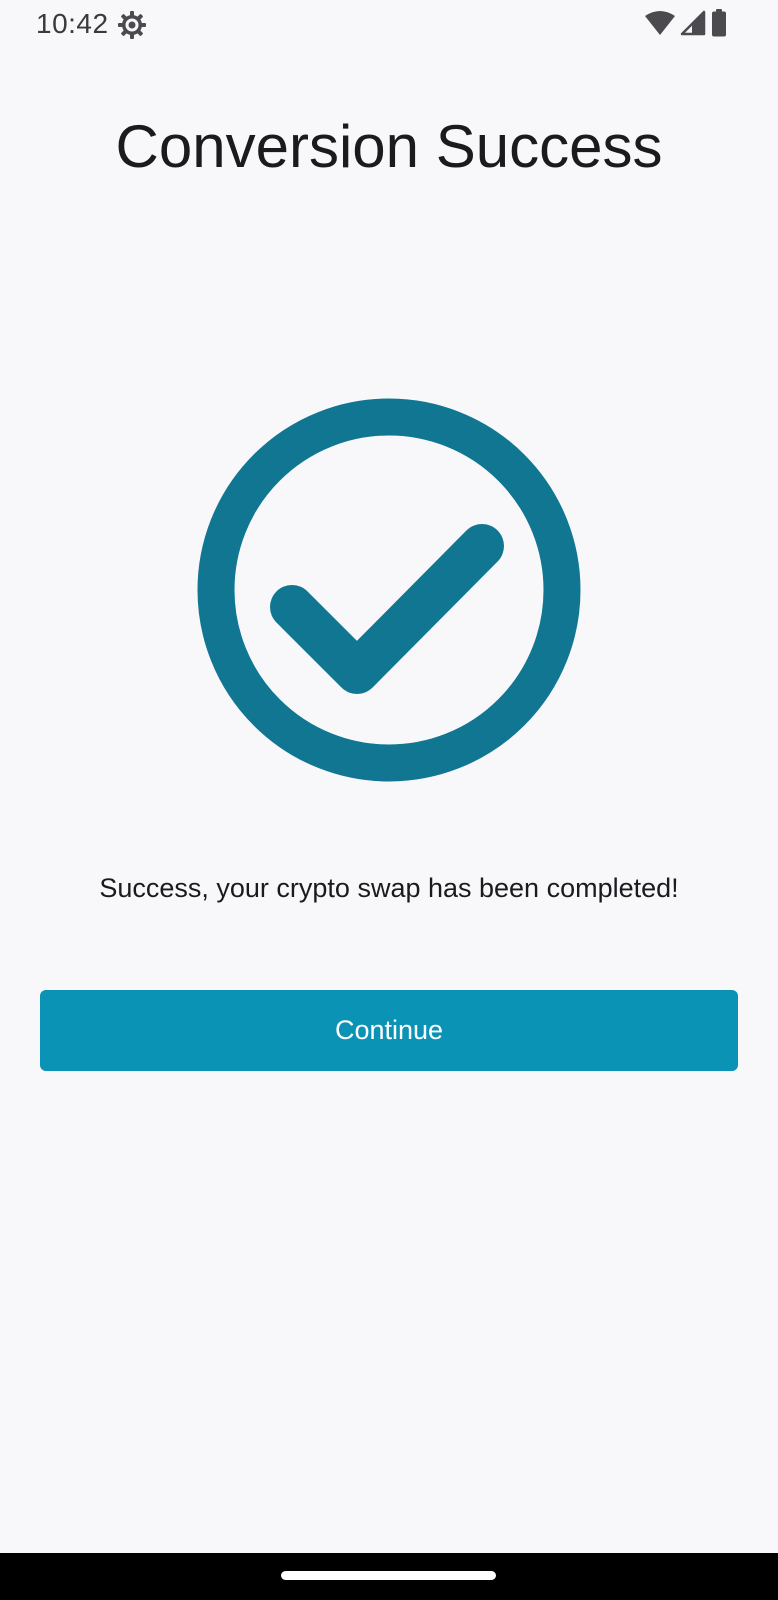  Describe the element at coordinates (72, 23) in the screenshot. I see `status-time: 10:42` at that location.